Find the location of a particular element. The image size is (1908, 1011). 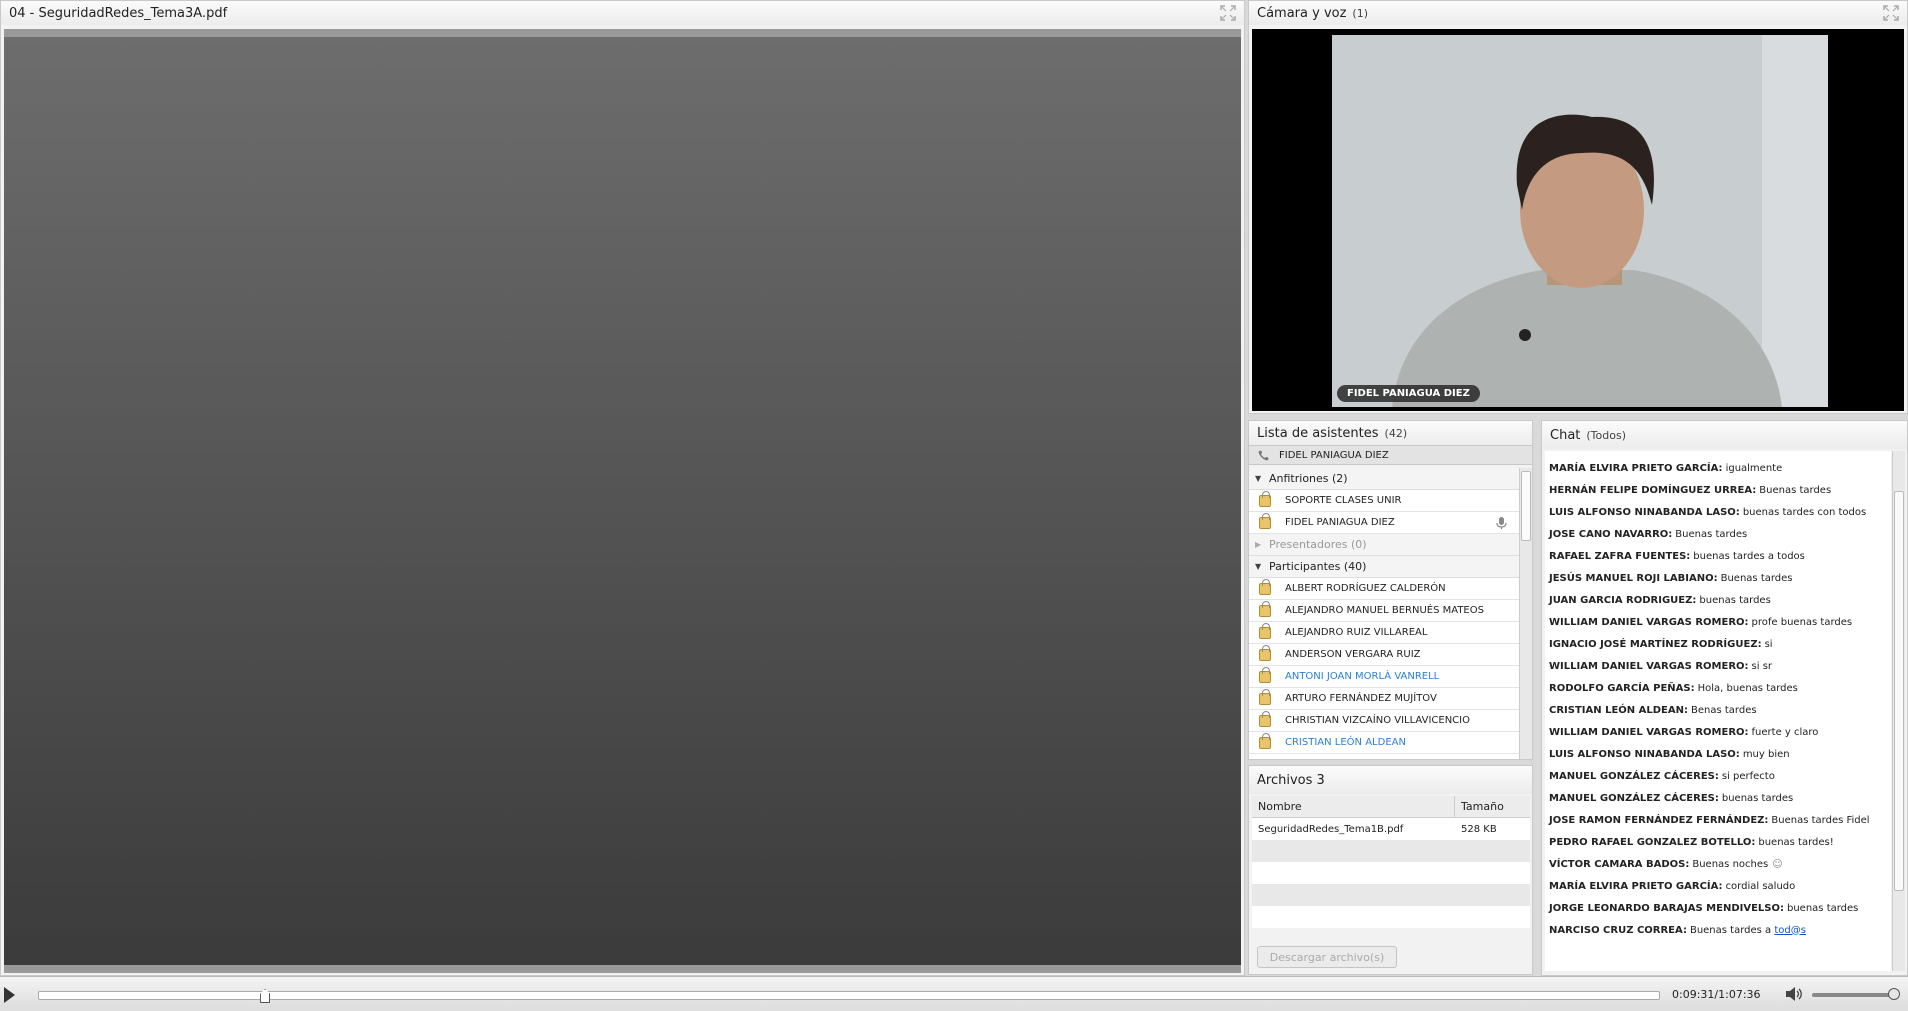

chat-author: HERNÁN FELIPE DOMÍNGUEZ URREA: is located at coordinates (1653, 490).